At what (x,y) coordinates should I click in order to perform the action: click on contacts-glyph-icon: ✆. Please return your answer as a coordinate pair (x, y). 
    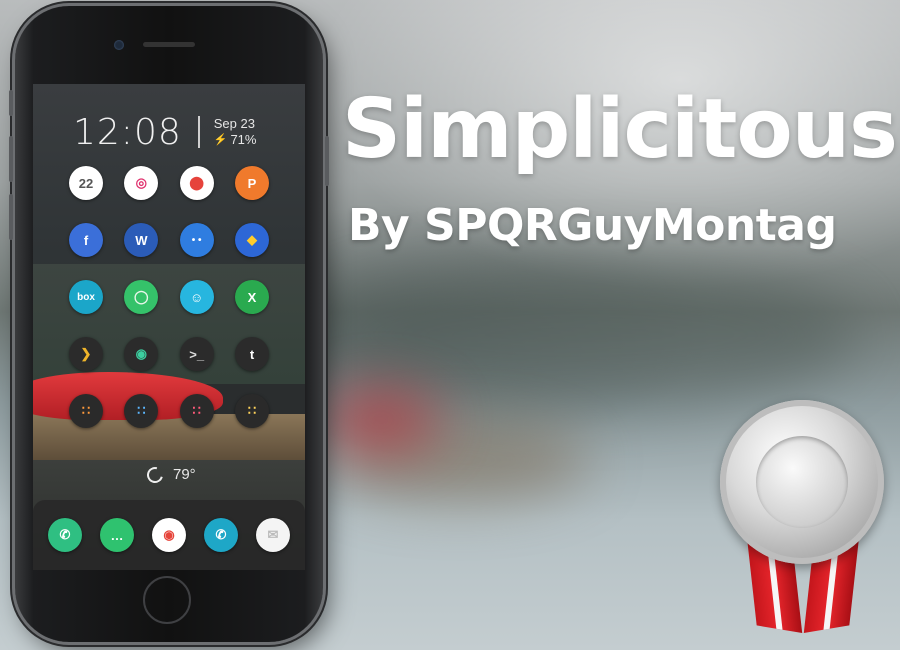
    Looking at the image, I should click on (221, 534).